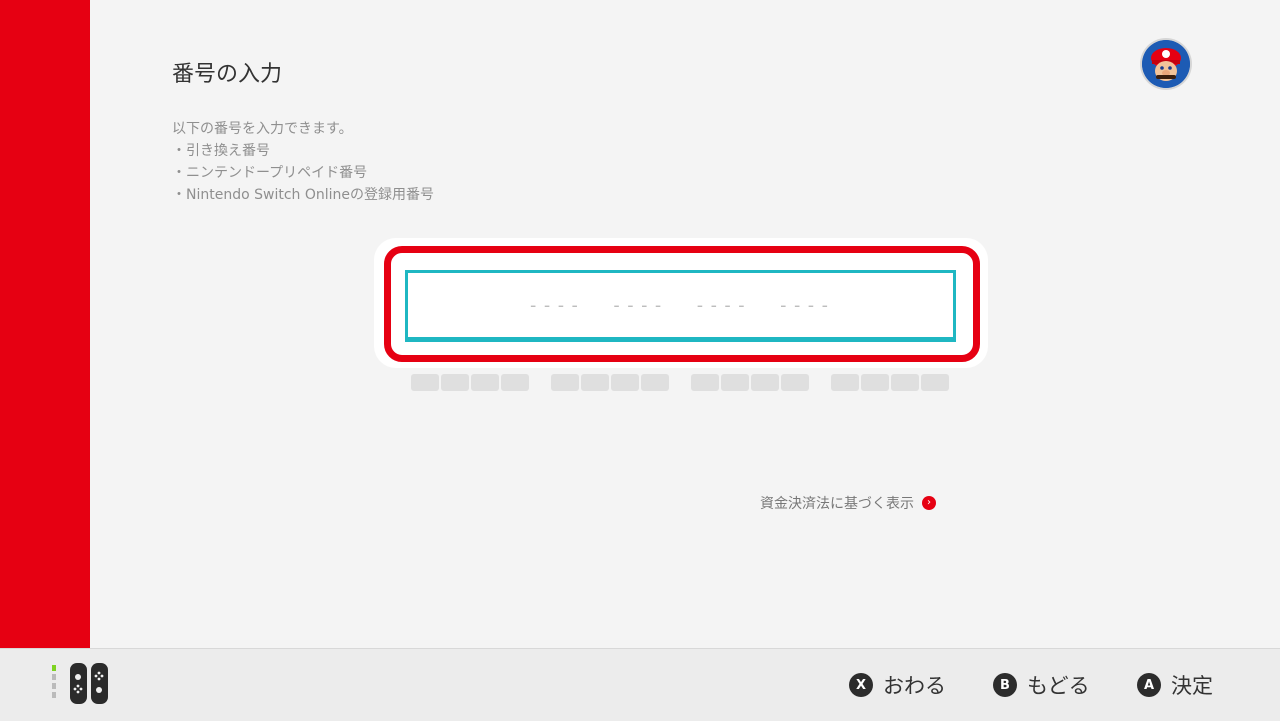  I want to click on legal-notice-label: 資金決済法に基づく表示, so click(837, 504).